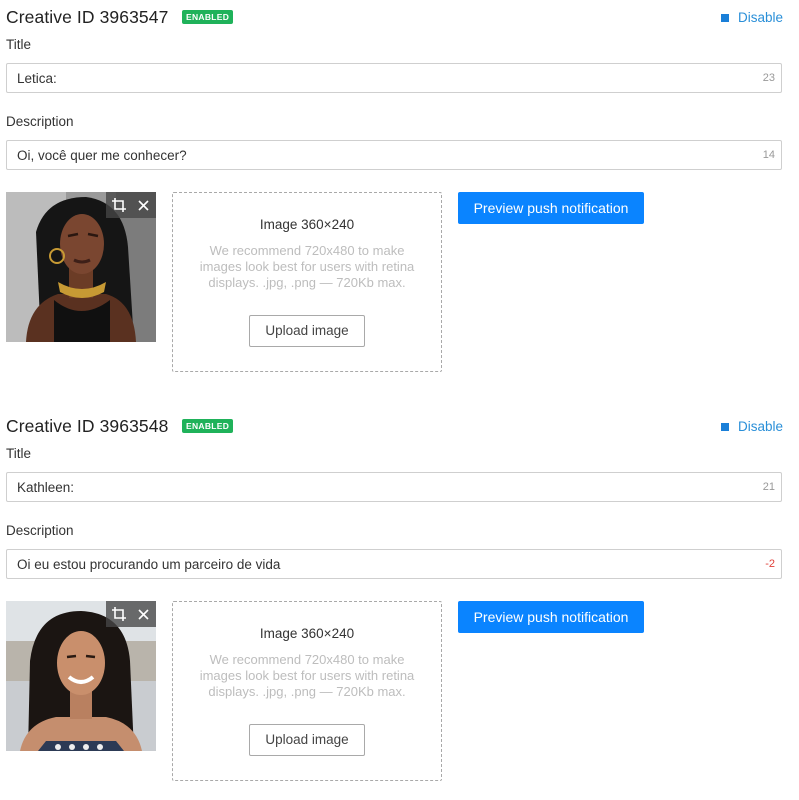 This screenshot has width=799, height=800. Describe the element at coordinates (394, 17) in the screenshot. I see `creative-header: Creative ID 3963547 ENABLED Disable` at that location.